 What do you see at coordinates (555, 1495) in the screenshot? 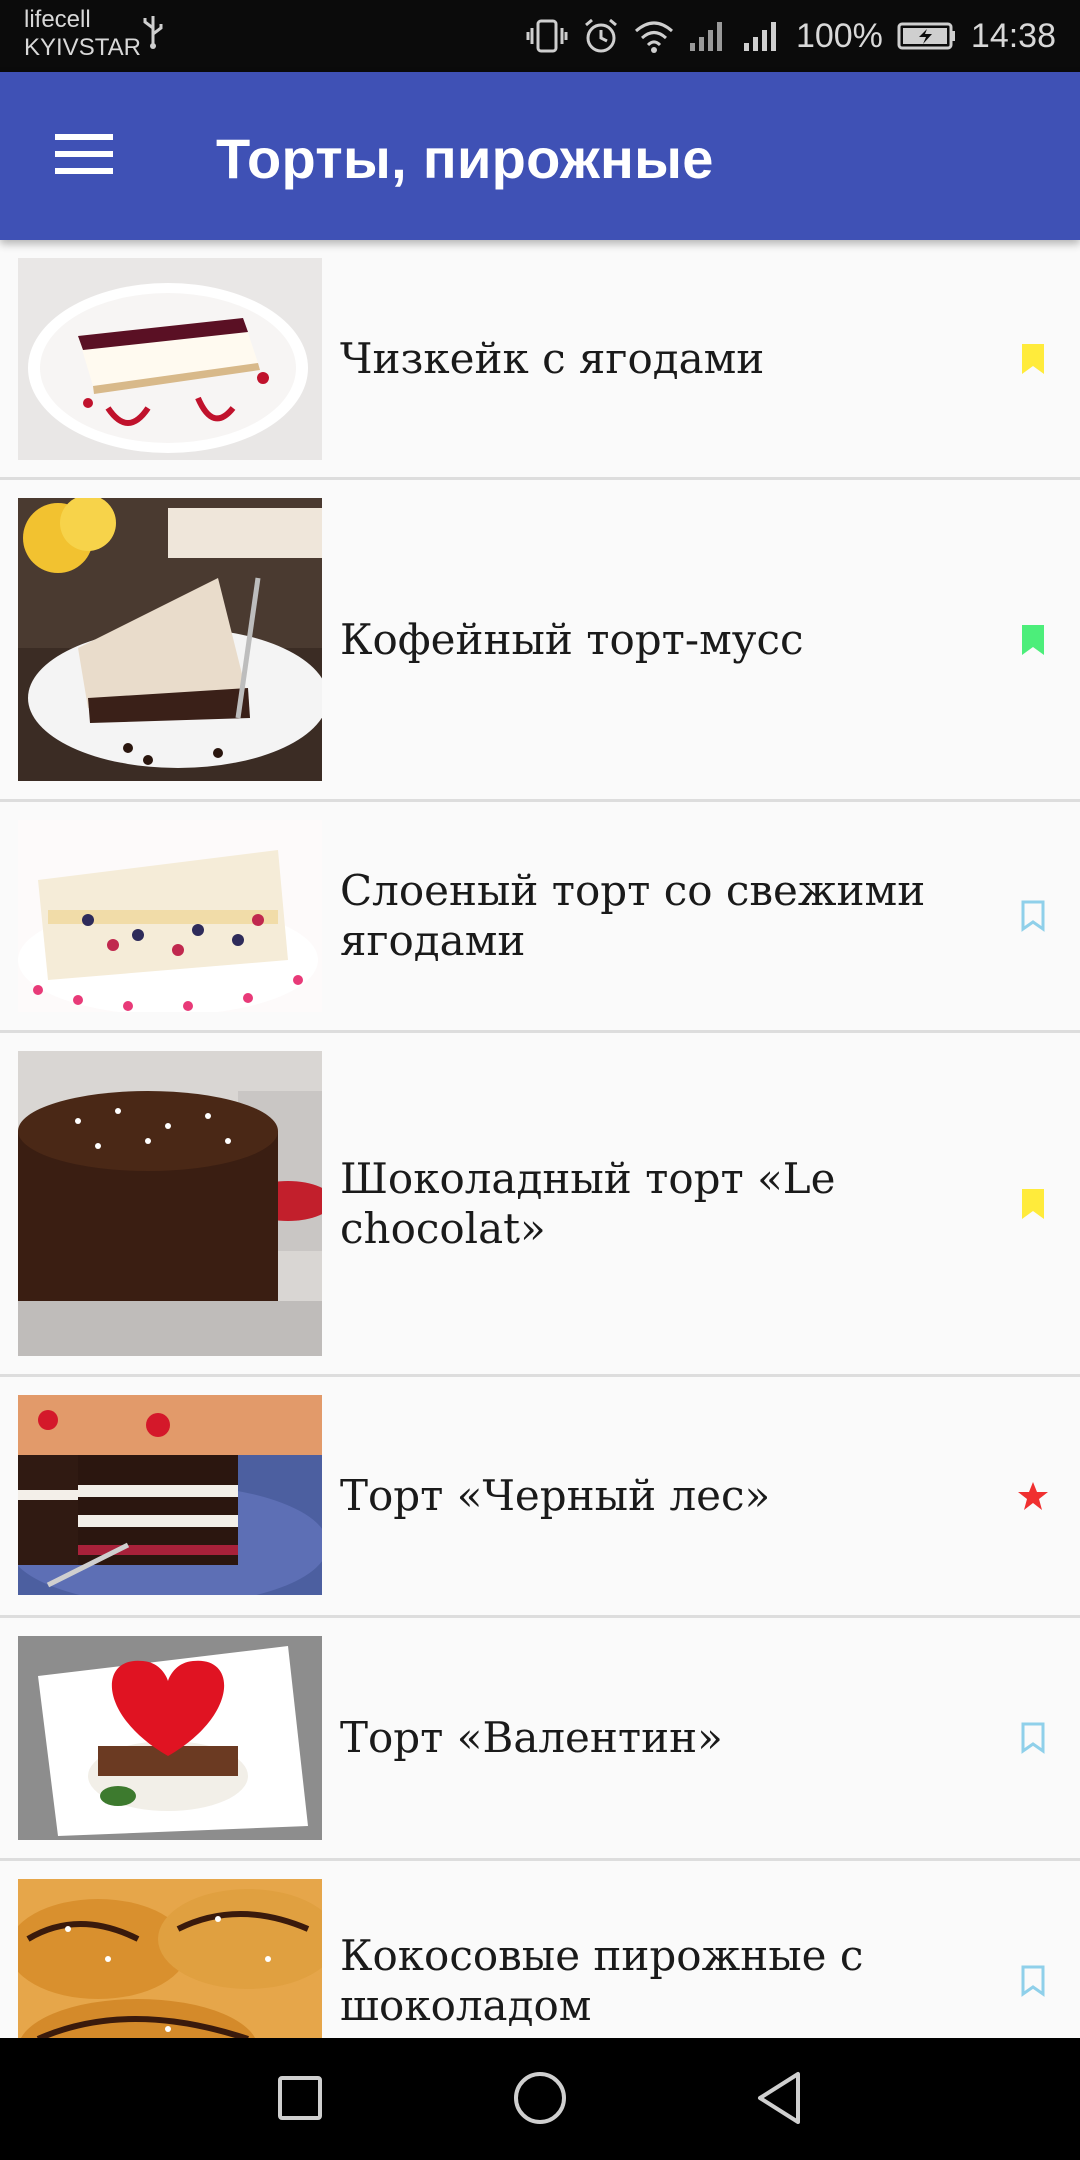
I see `recipe-title: Торт «Черный лес»` at bounding box center [555, 1495].